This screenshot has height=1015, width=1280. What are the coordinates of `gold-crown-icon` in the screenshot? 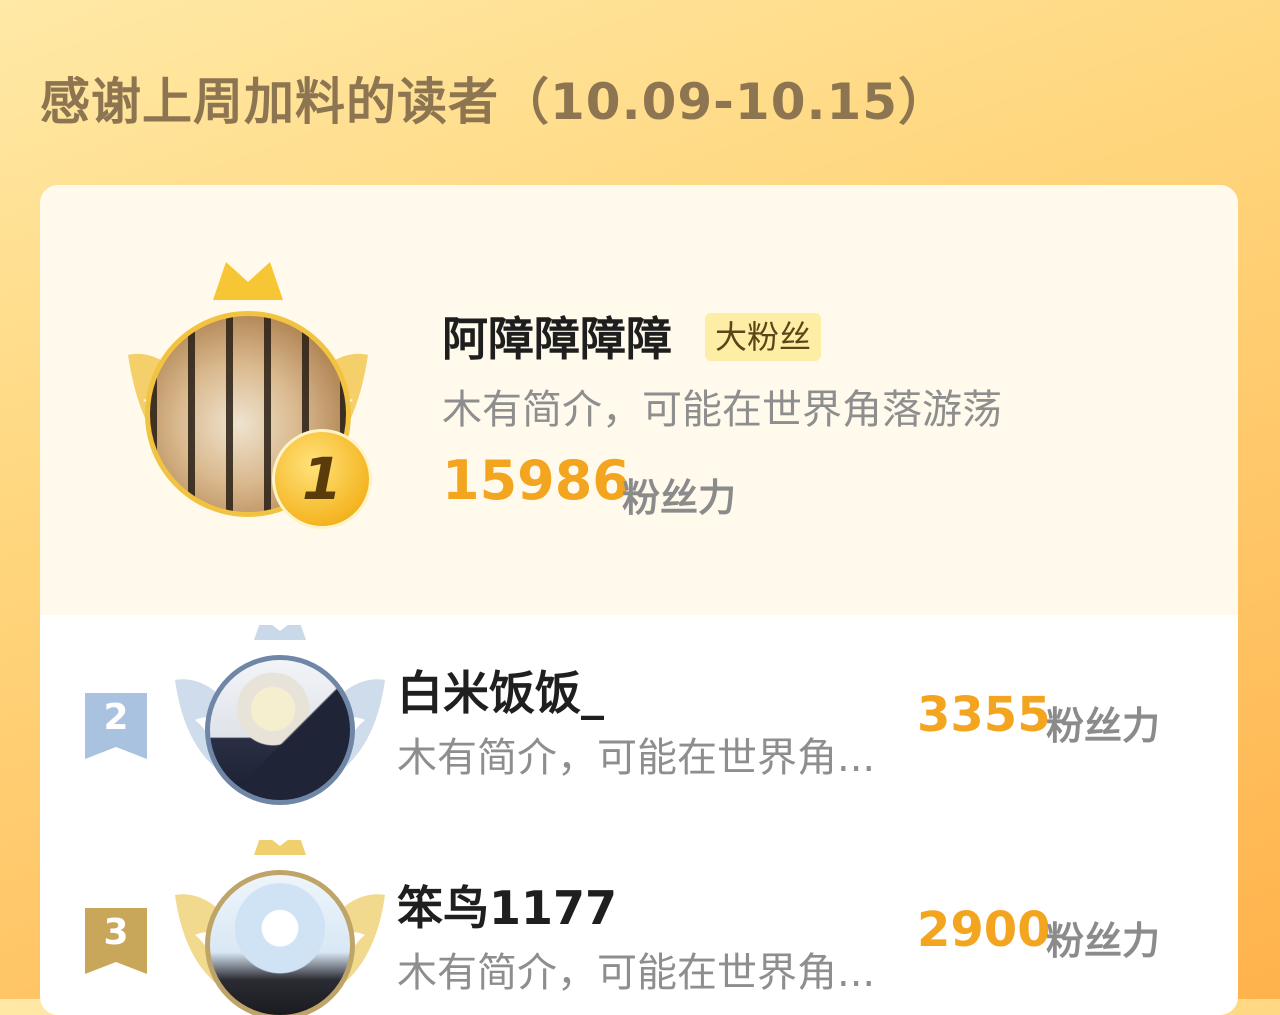 It's located at (248, 281).